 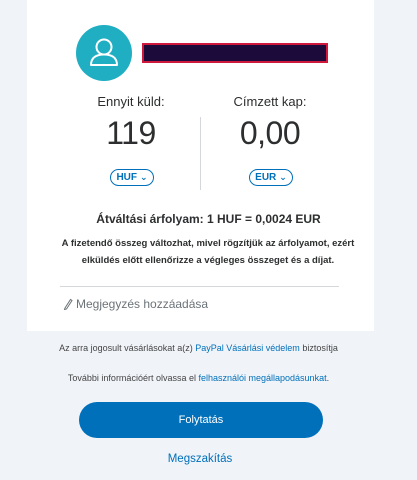 I want to click on exchange-rate: Átváltási árfolyam: 1 HUF = 0,0024 EUR, so click(x=208, y=219).